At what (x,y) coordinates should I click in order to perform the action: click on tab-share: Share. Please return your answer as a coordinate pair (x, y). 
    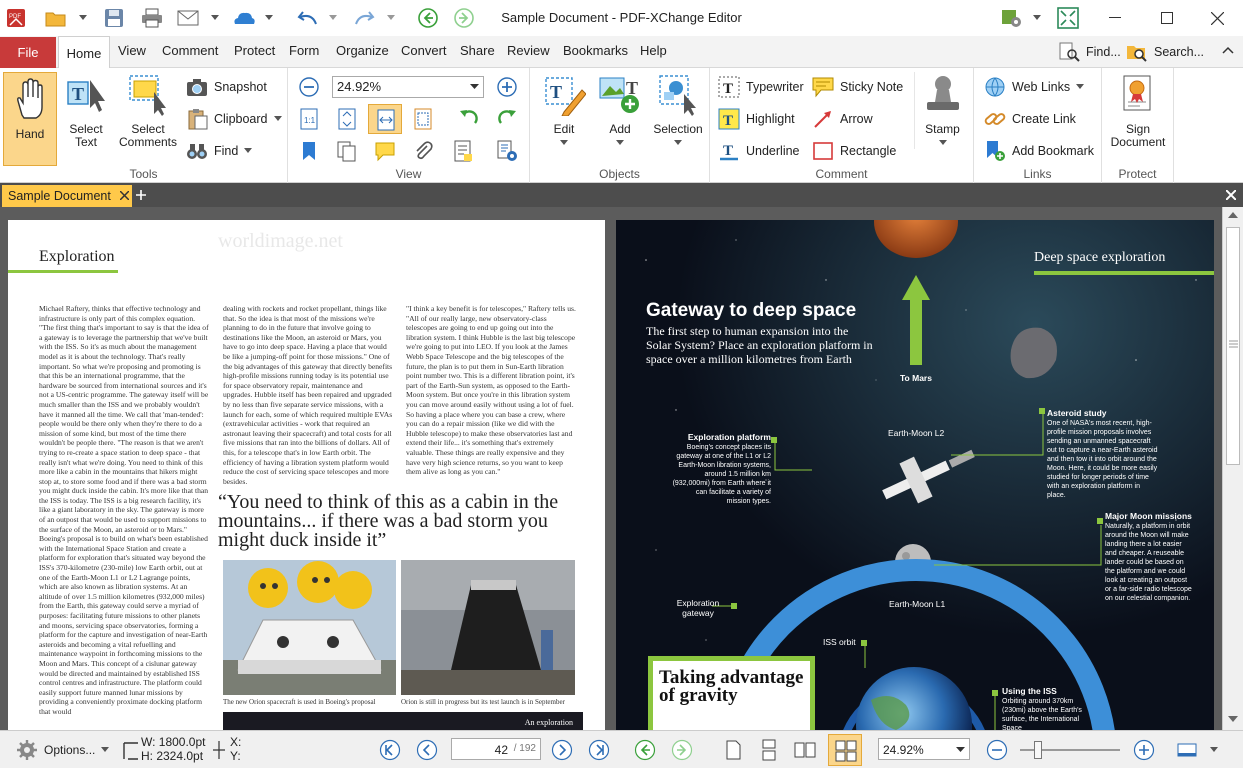
    Looking at the image, I should click on (477, 50).